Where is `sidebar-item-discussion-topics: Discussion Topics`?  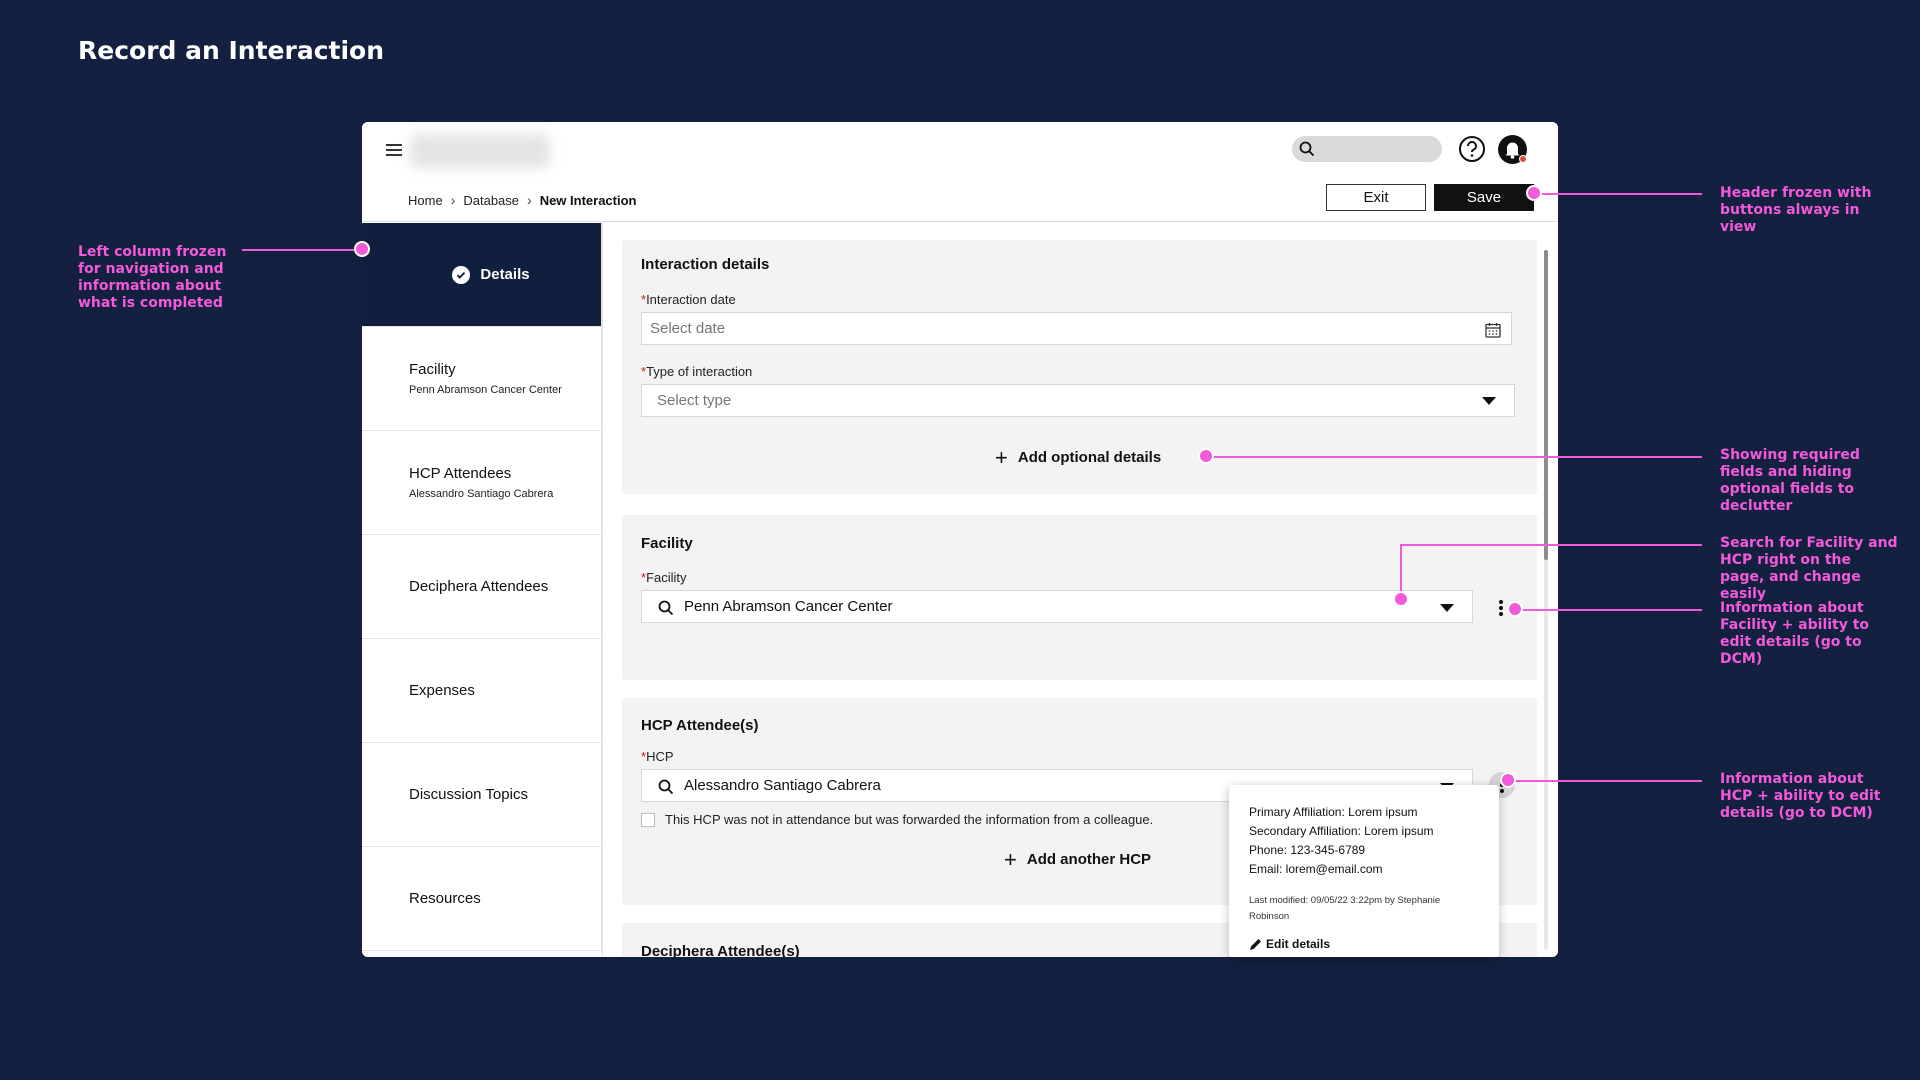
sidebar-item-discussion-topics: Discussion Topics is located at coordinates (482, 795).